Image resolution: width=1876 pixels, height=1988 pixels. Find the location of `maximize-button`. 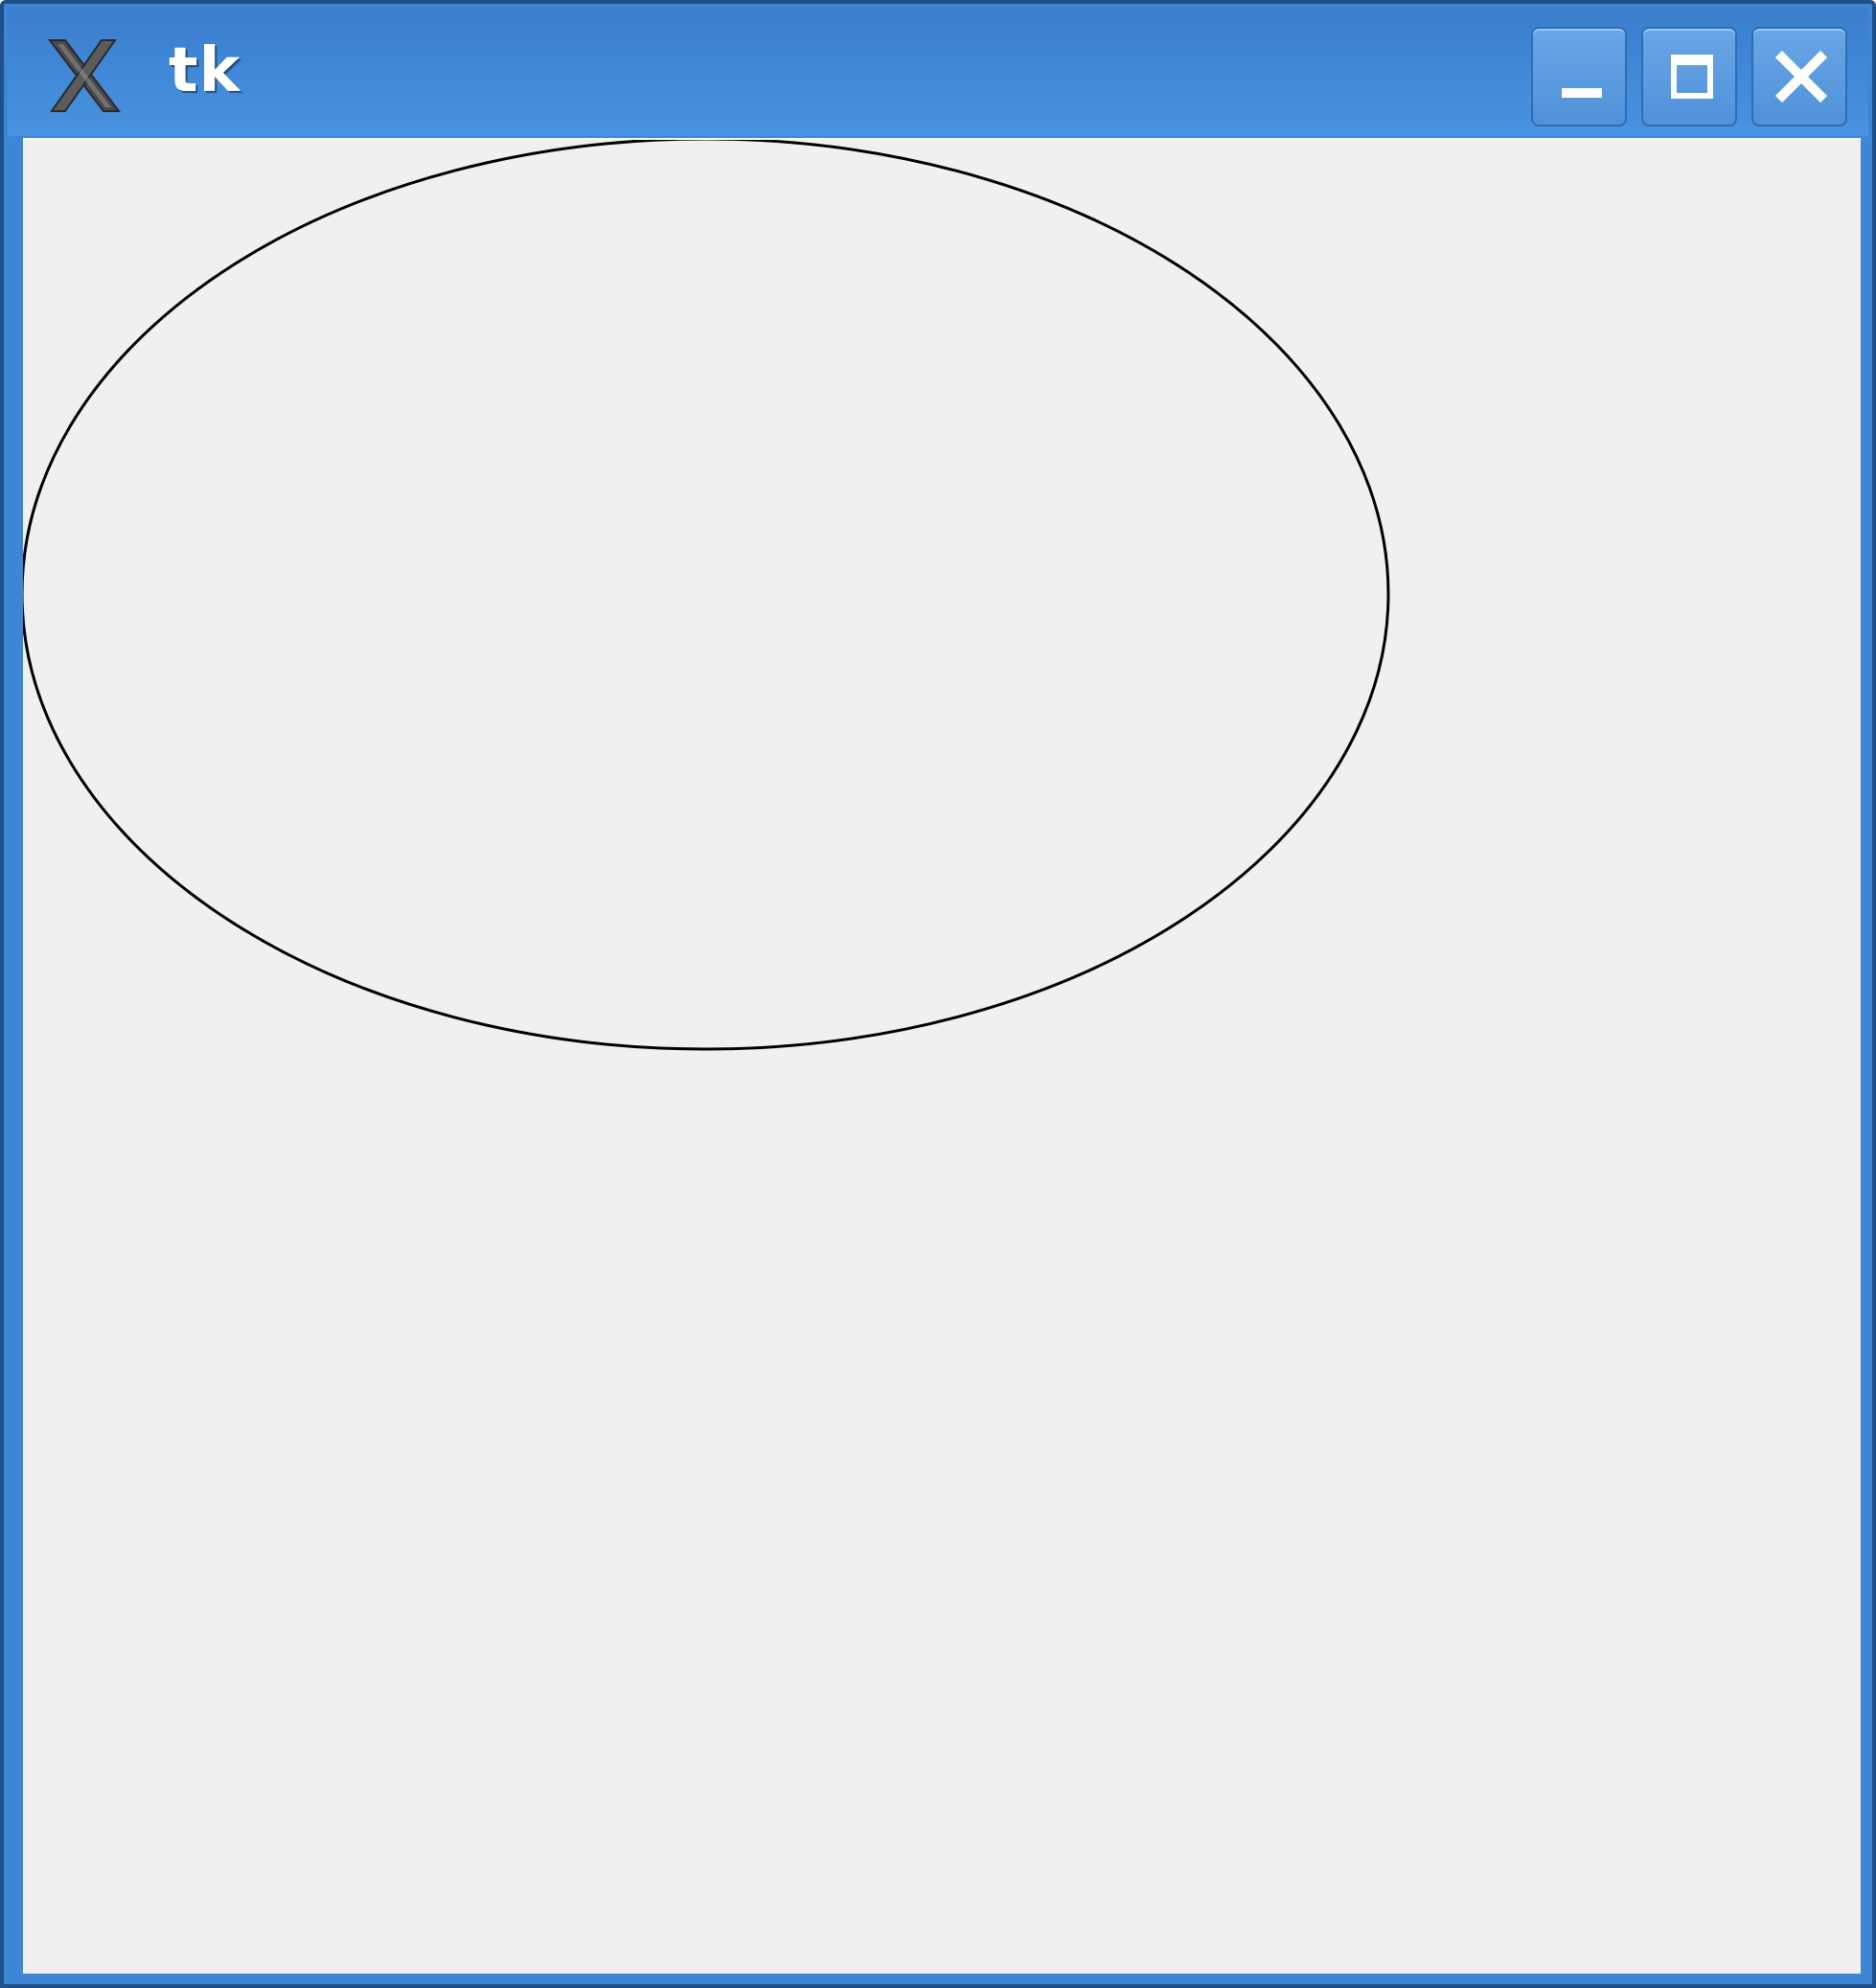

maximize-button is located at coordinates (1689, 76).